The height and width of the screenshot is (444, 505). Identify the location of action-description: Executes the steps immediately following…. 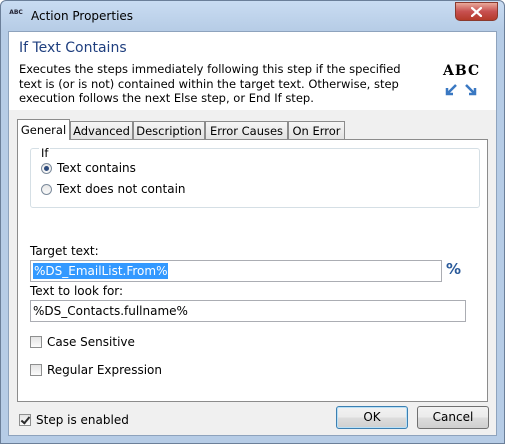
(210, 83).